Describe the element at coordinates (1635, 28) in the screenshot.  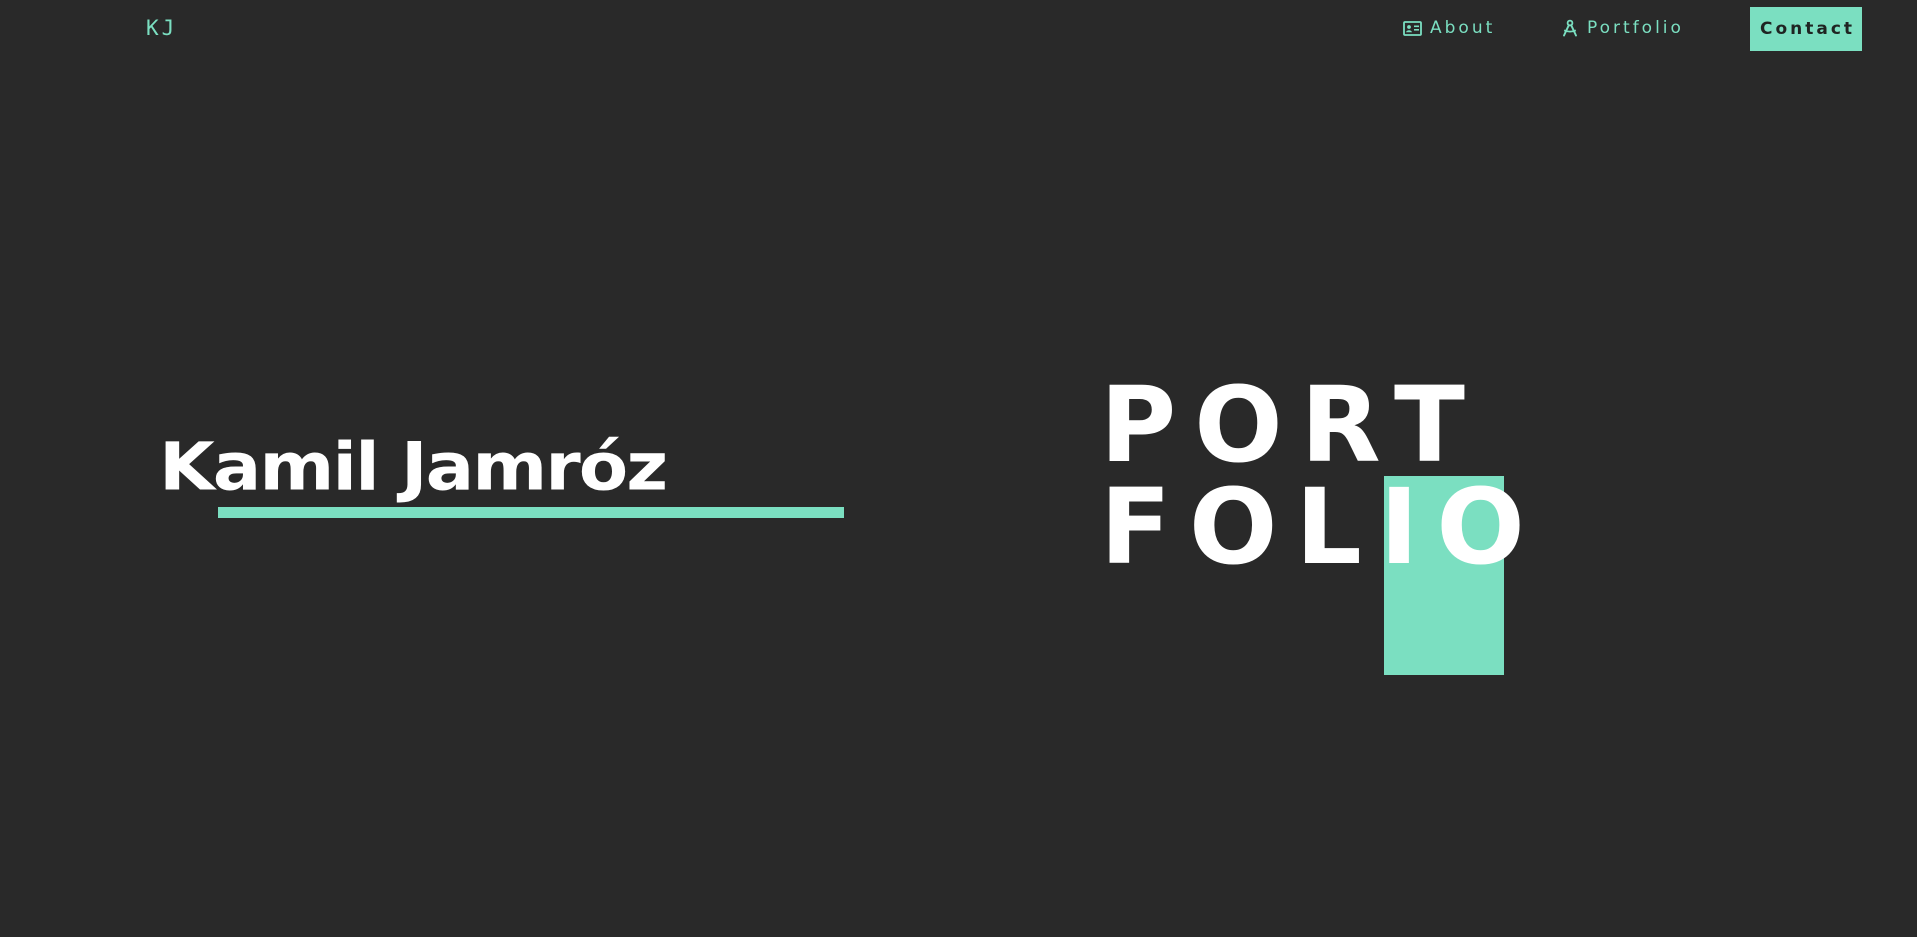
I see `nav-portfolio-label: Portfolio` at that location.